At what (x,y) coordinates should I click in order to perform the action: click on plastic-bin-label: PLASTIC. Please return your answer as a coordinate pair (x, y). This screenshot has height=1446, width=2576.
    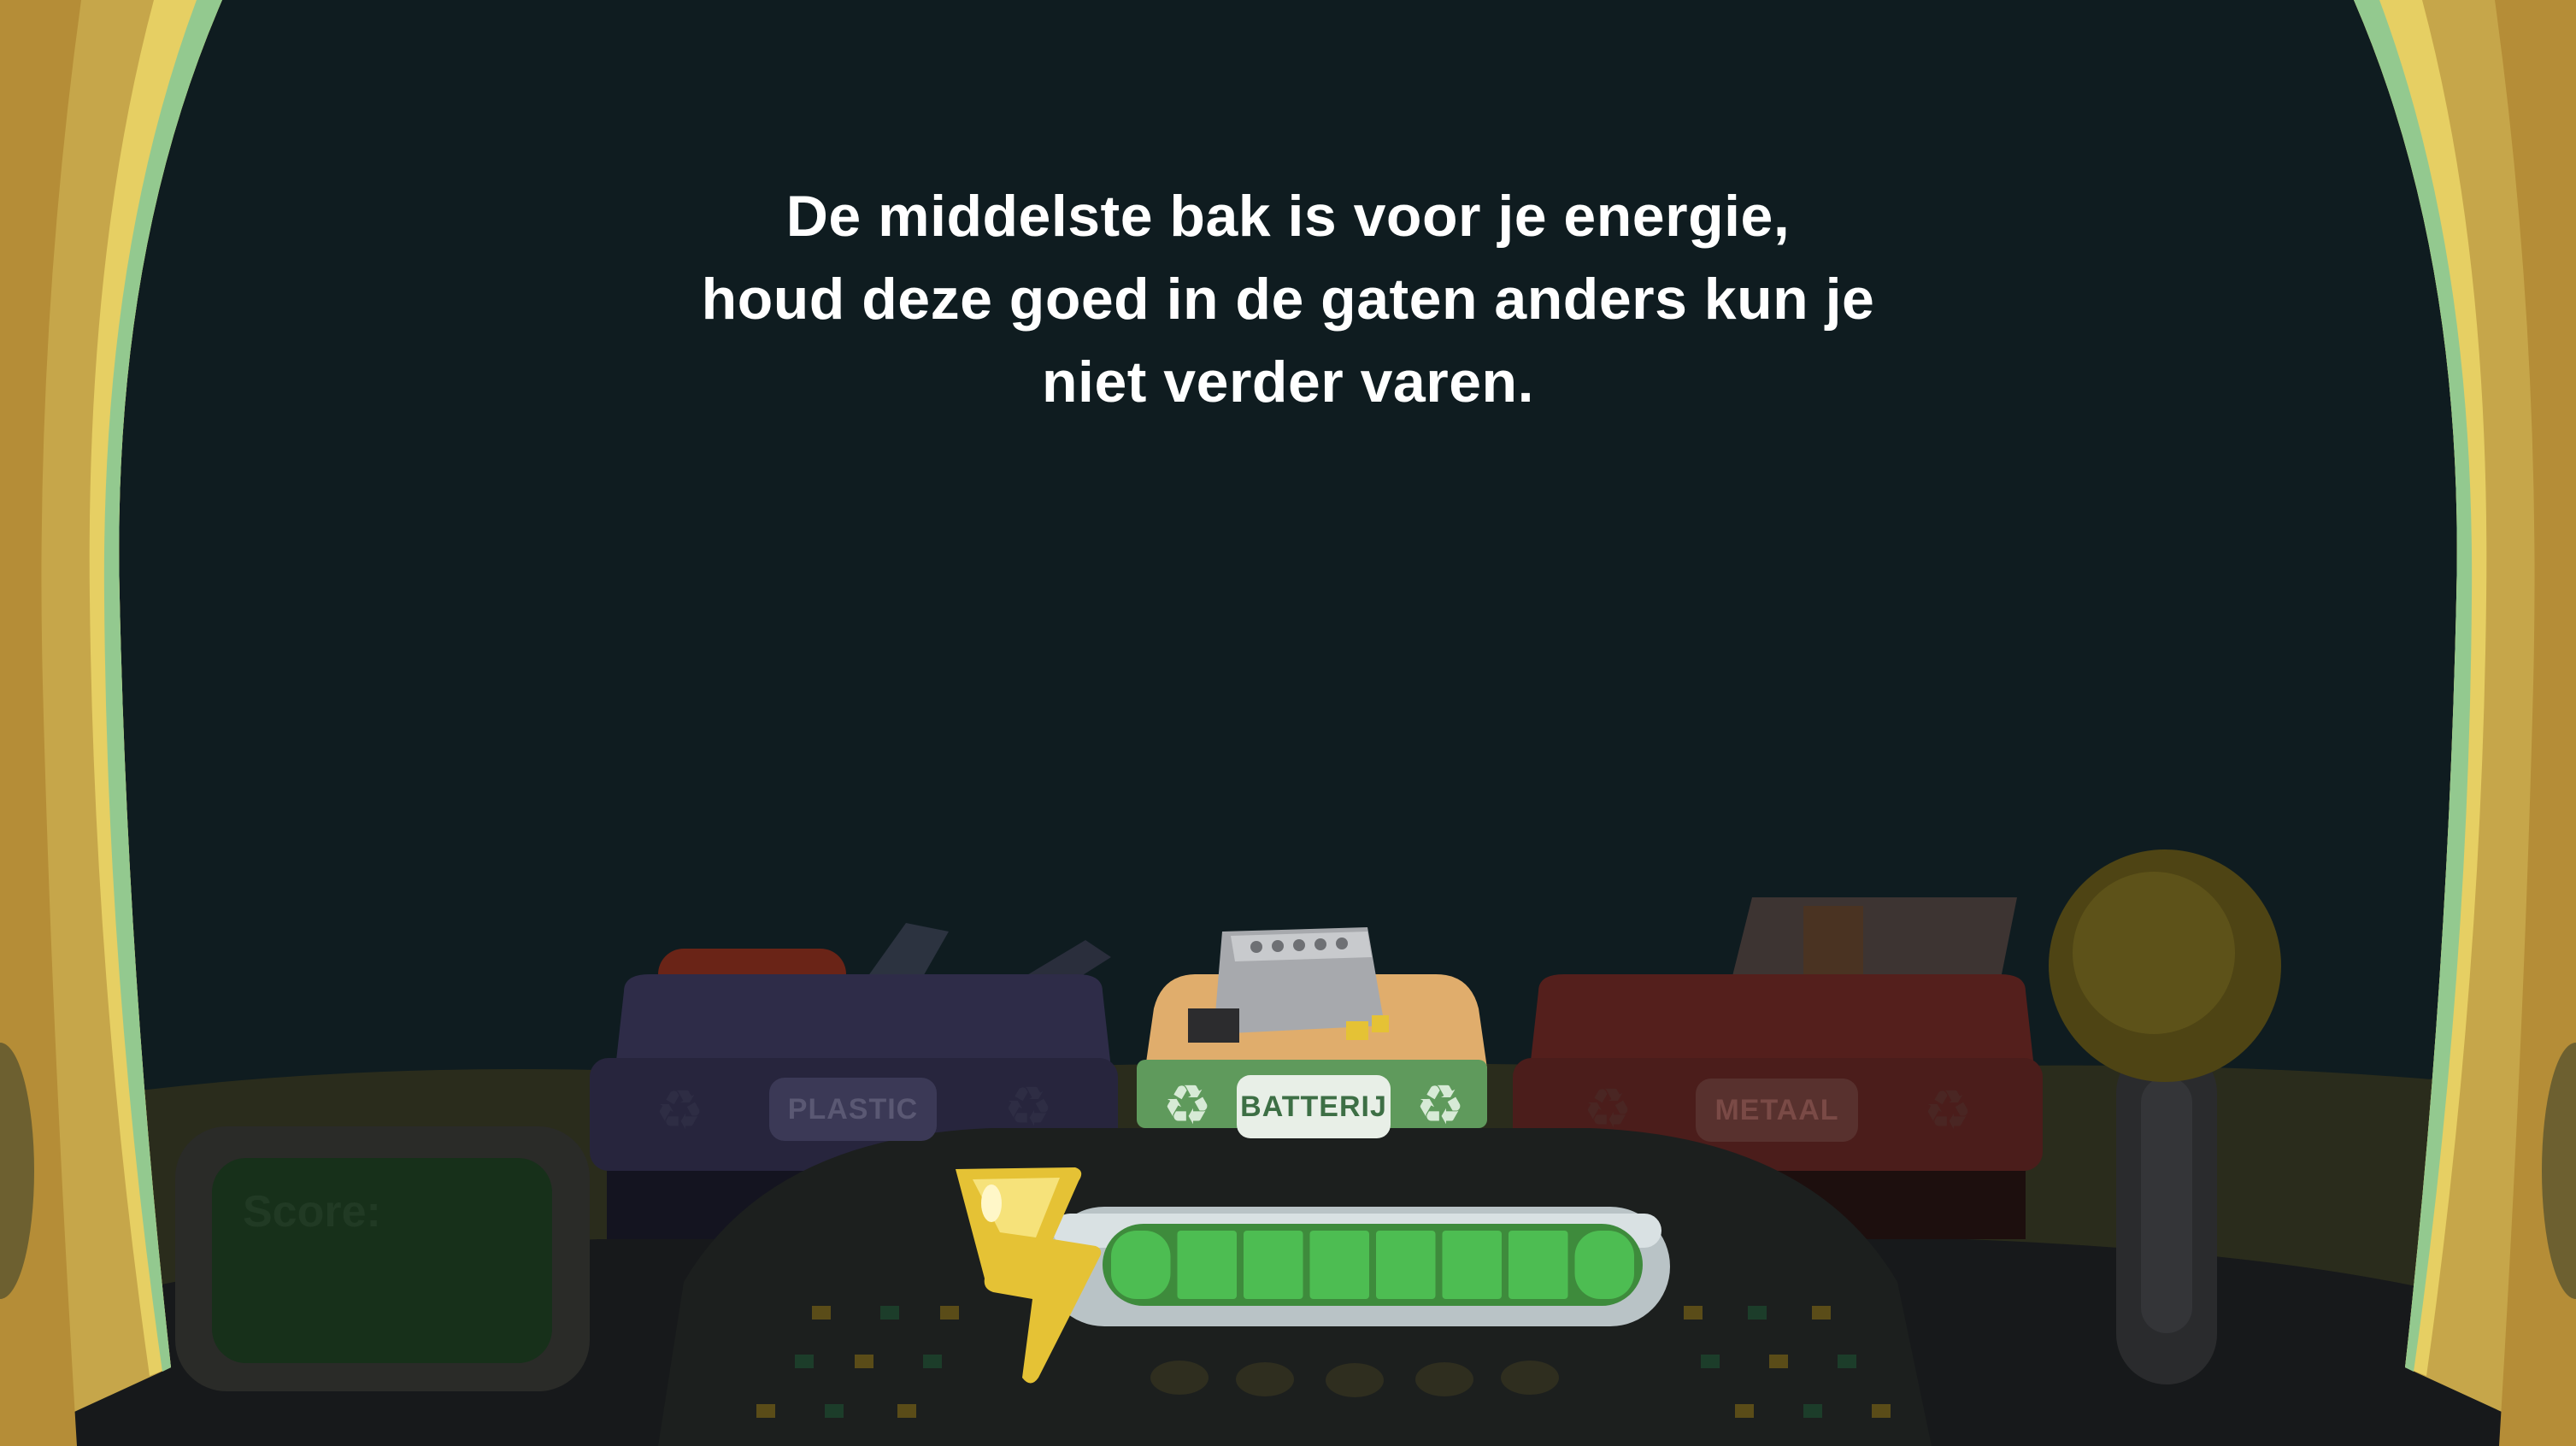
    Looking at the image, I should click on (853, 1109).